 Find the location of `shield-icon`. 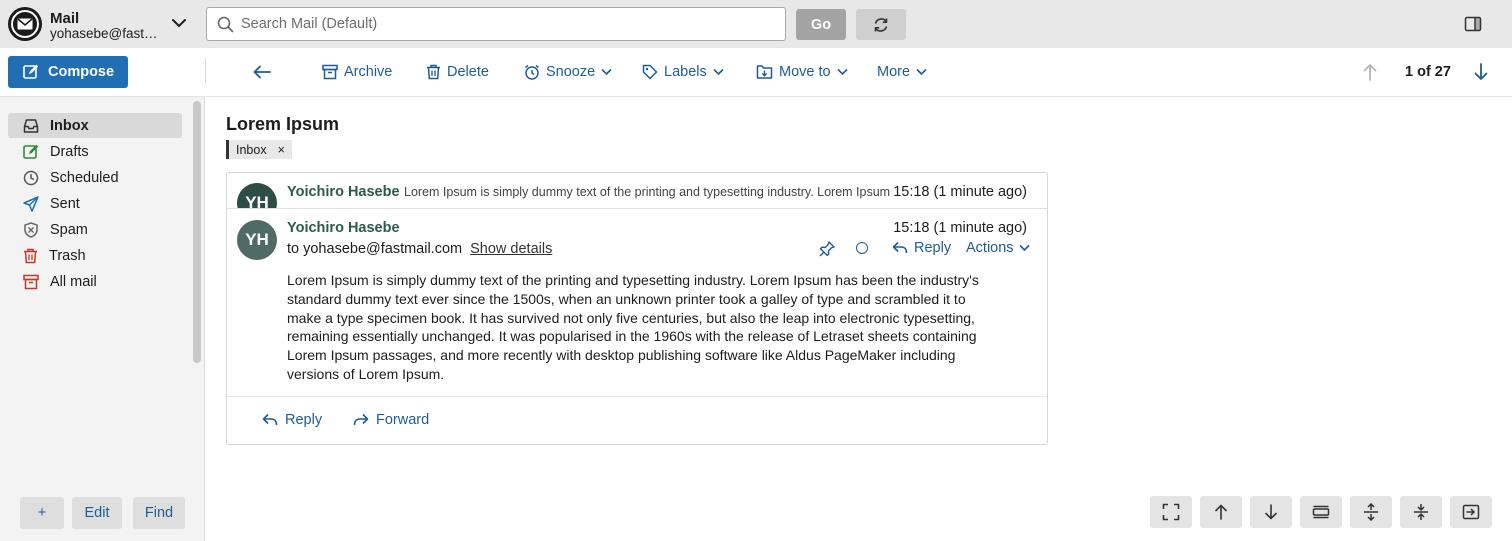

shield-icon is located at coordinates (31, 229).